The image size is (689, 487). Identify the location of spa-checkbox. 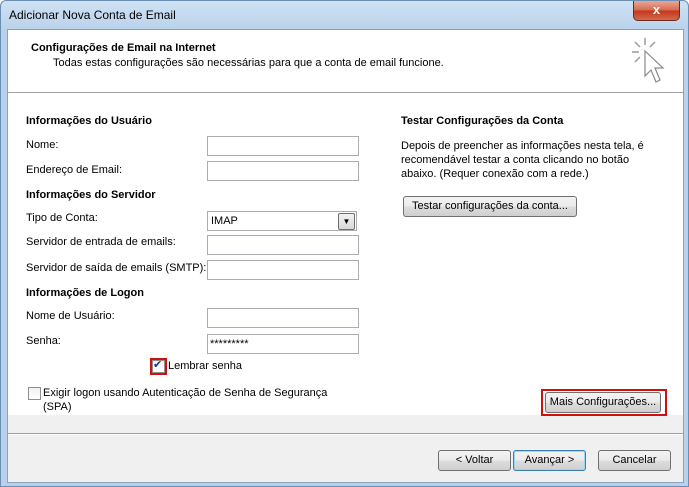
(34, 393).